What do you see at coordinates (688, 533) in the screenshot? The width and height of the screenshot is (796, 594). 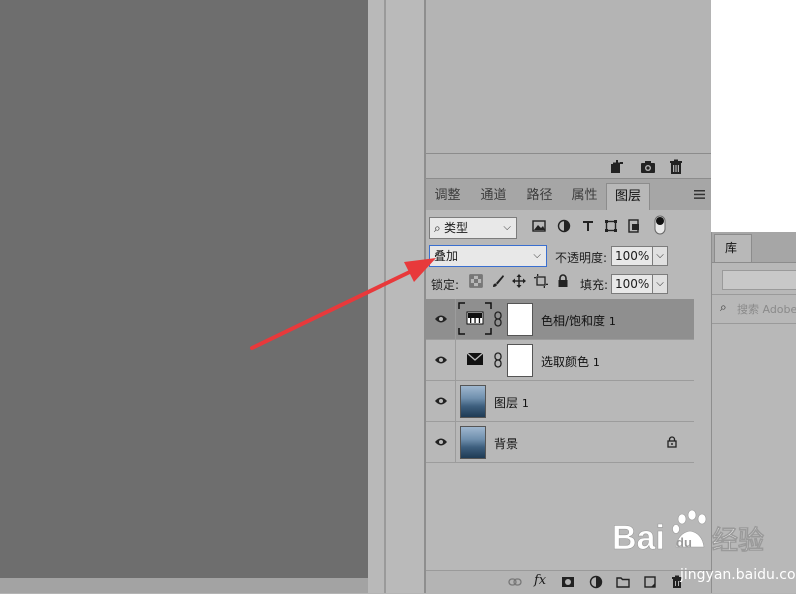 I see `baidu-logo: Bai du 经验` at bounding box center [688, 533].